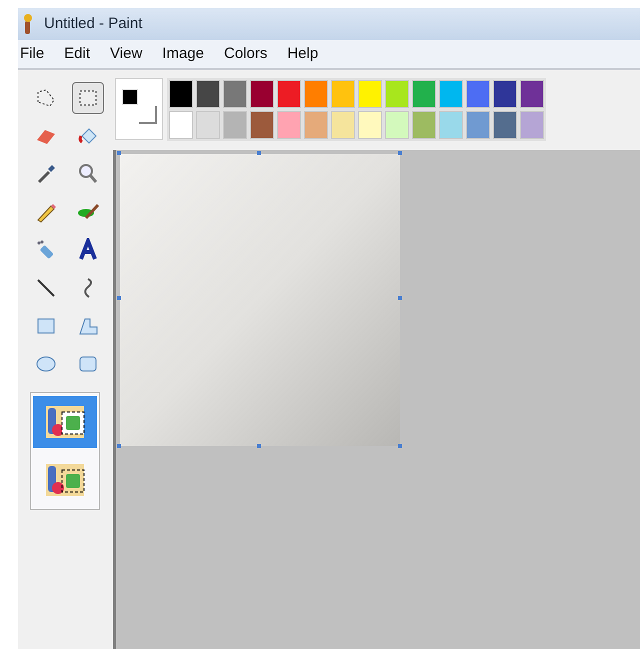  Describe the element at coordinates (32, 54) in the screenshot. I see `menu-item: File` at that location.